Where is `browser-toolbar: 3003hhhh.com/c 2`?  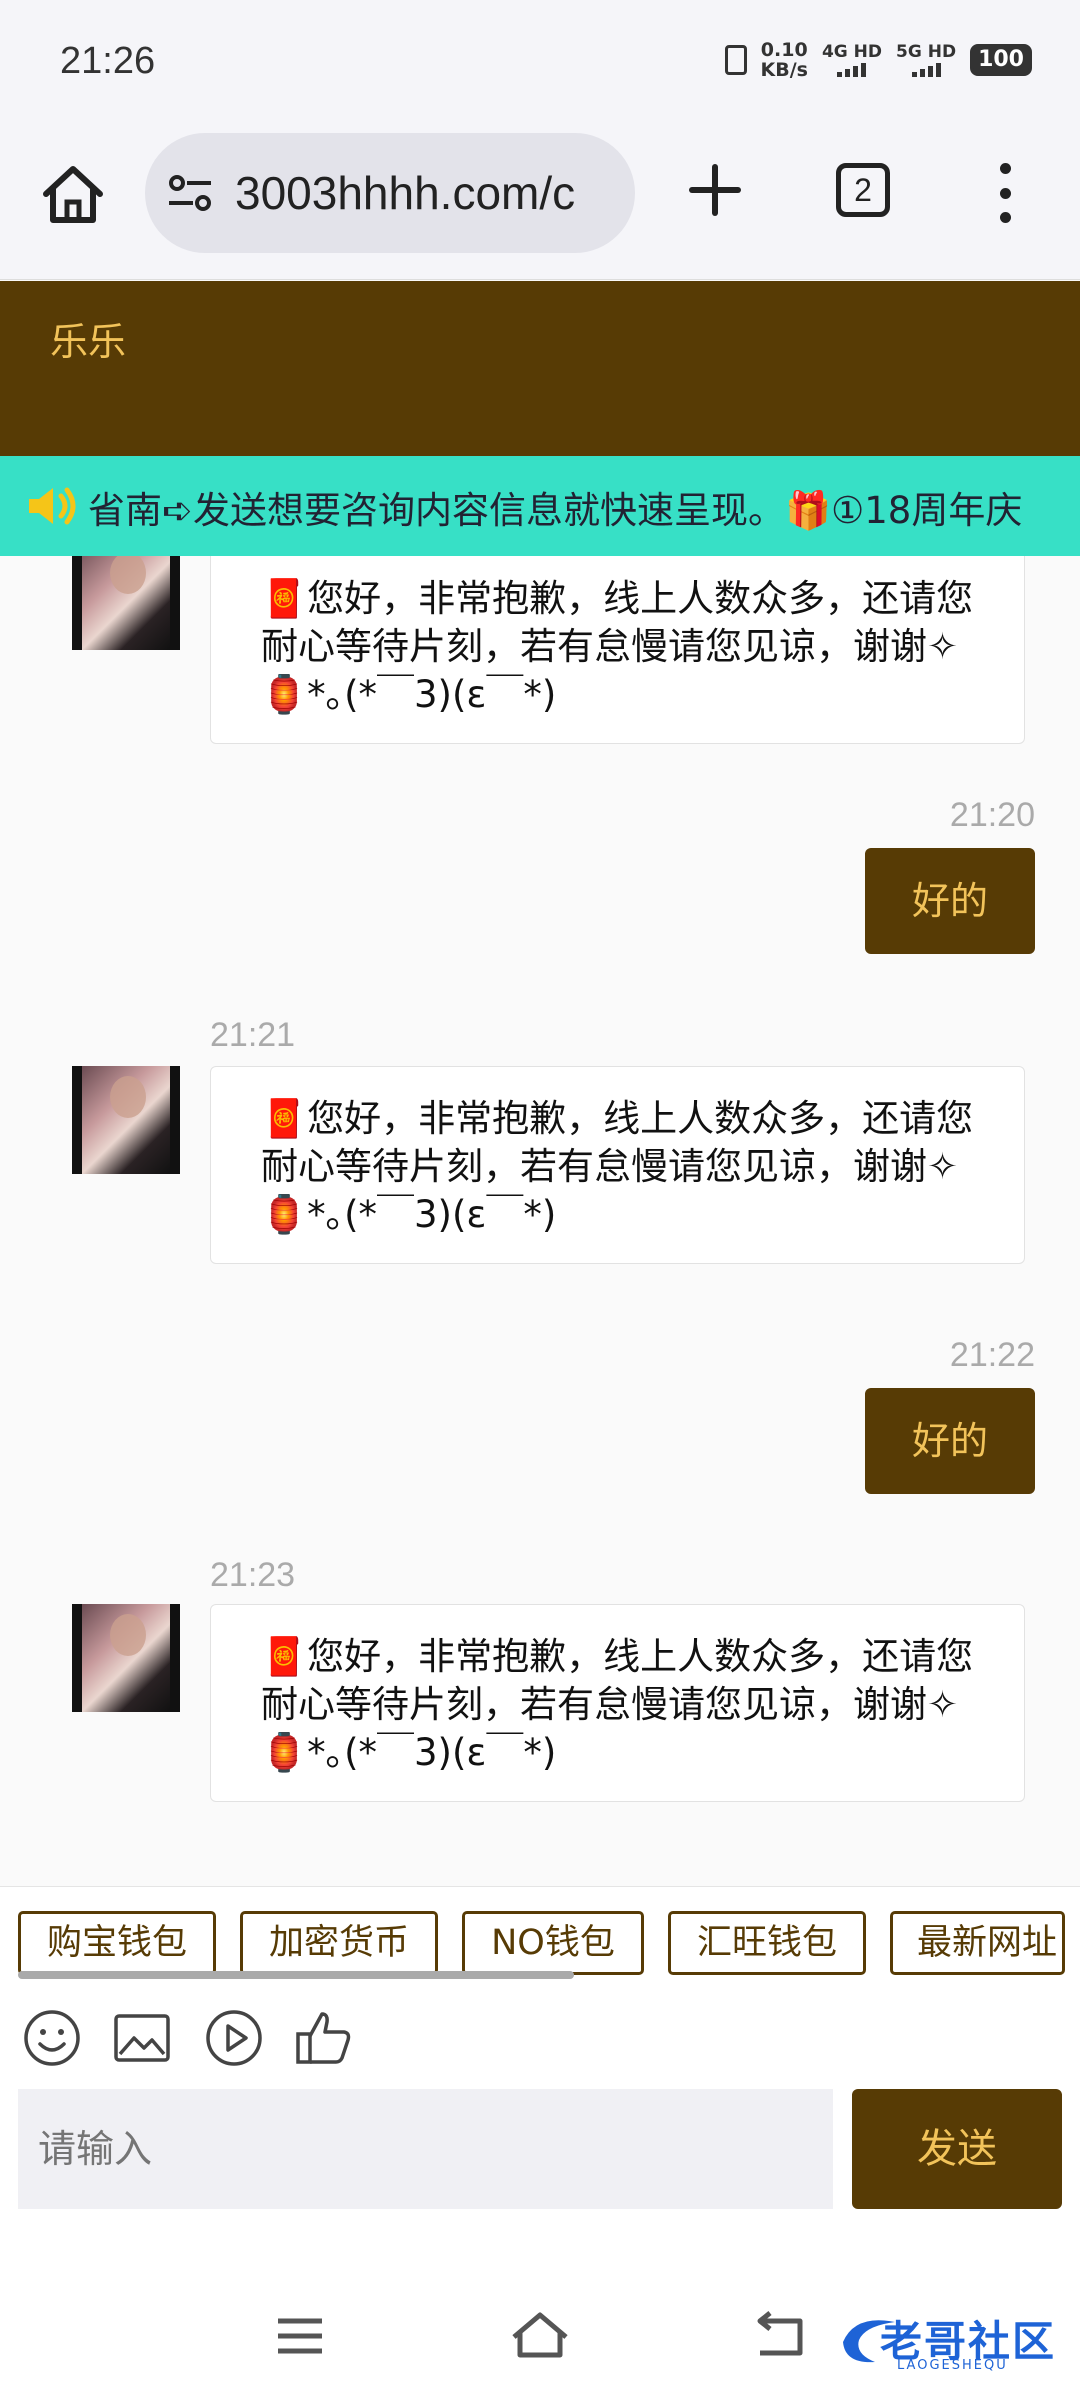
browser-toolbar: 3003hhhh.com/c 2 is located at coordinates (540, 202).